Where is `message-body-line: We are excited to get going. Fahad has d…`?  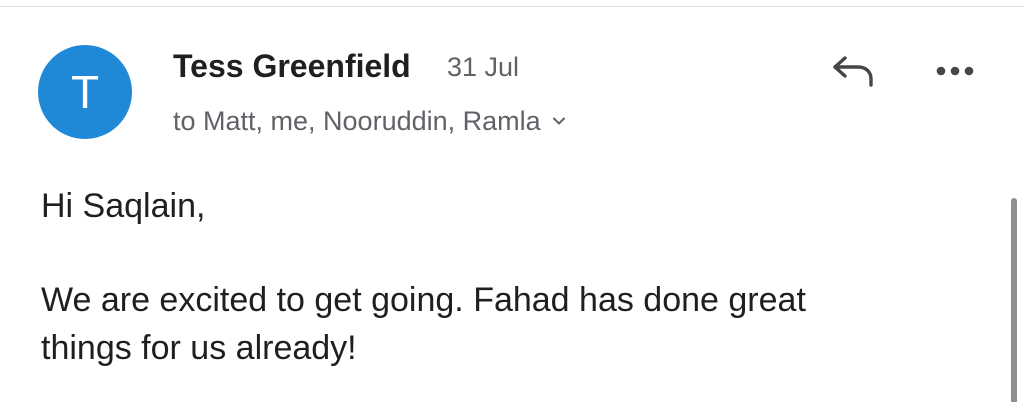
message-body-line: We are excited to get going. Fahad has d… is located at coordinates (423, 300).